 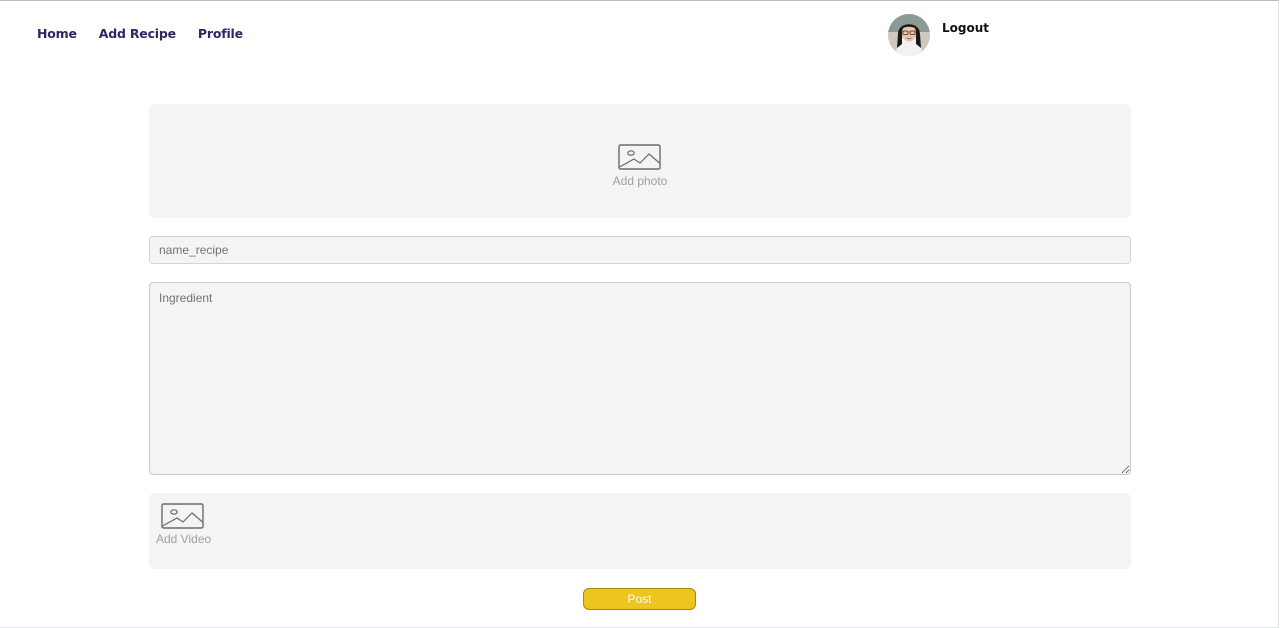 I want to click on nav-profile-link: Profile, so click(x=220, y=33).